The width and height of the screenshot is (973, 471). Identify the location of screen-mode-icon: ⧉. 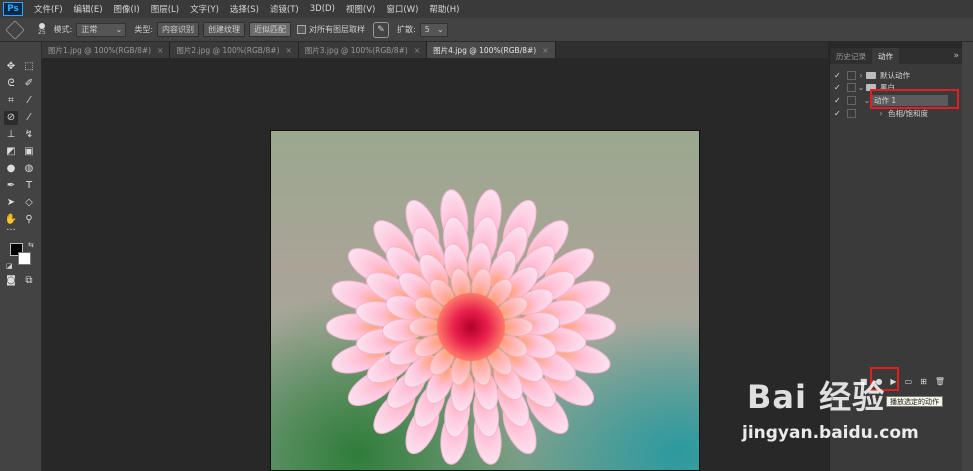
(29, 281).